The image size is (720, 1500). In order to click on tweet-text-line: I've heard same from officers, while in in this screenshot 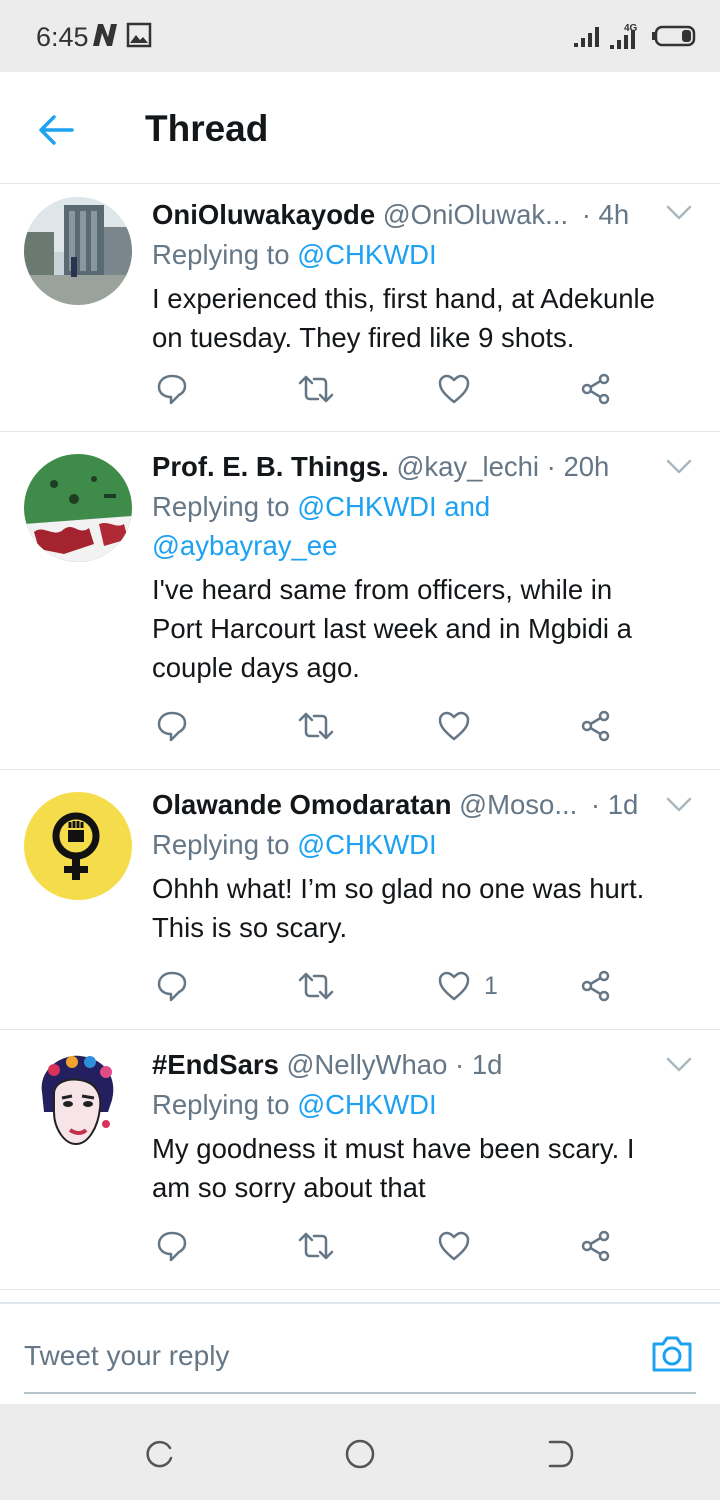, I will do `click(382, 589)`.